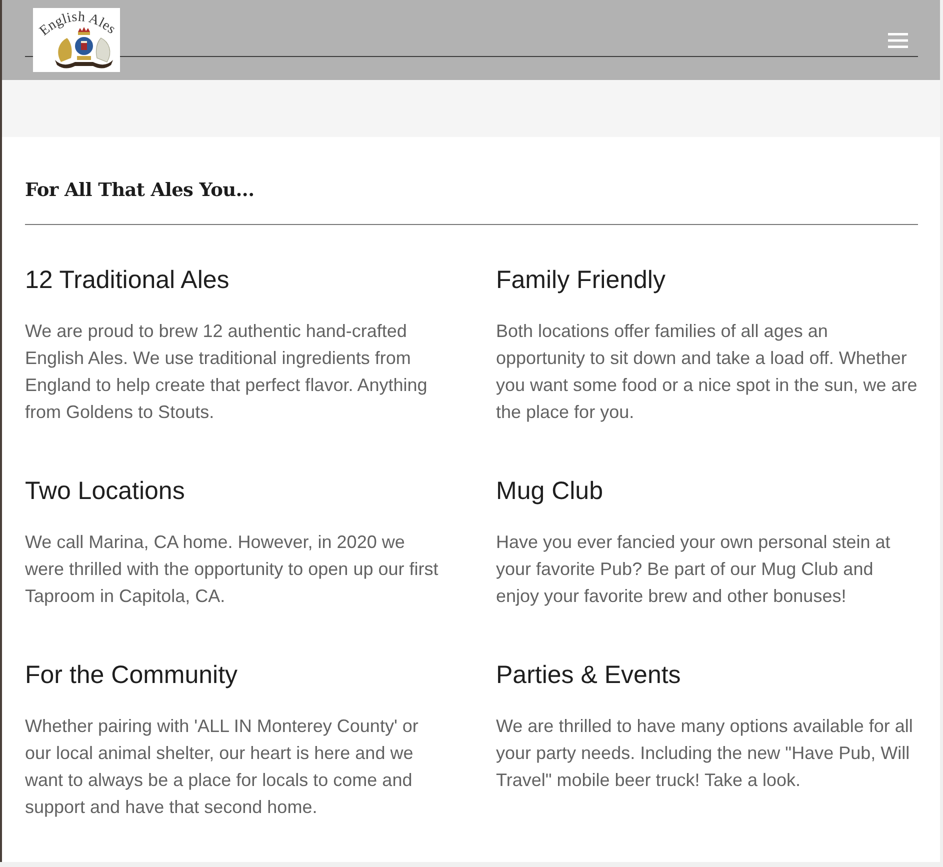  Describe the element at coordinates (226, 372) in the screenshot. I see `feature-text: We are proud to brew 12 authentic hand-crafted English Ales. We use traditional ingredients from England to help create that perfect flavor. Anything from Goldens to Stouts.` at that location.